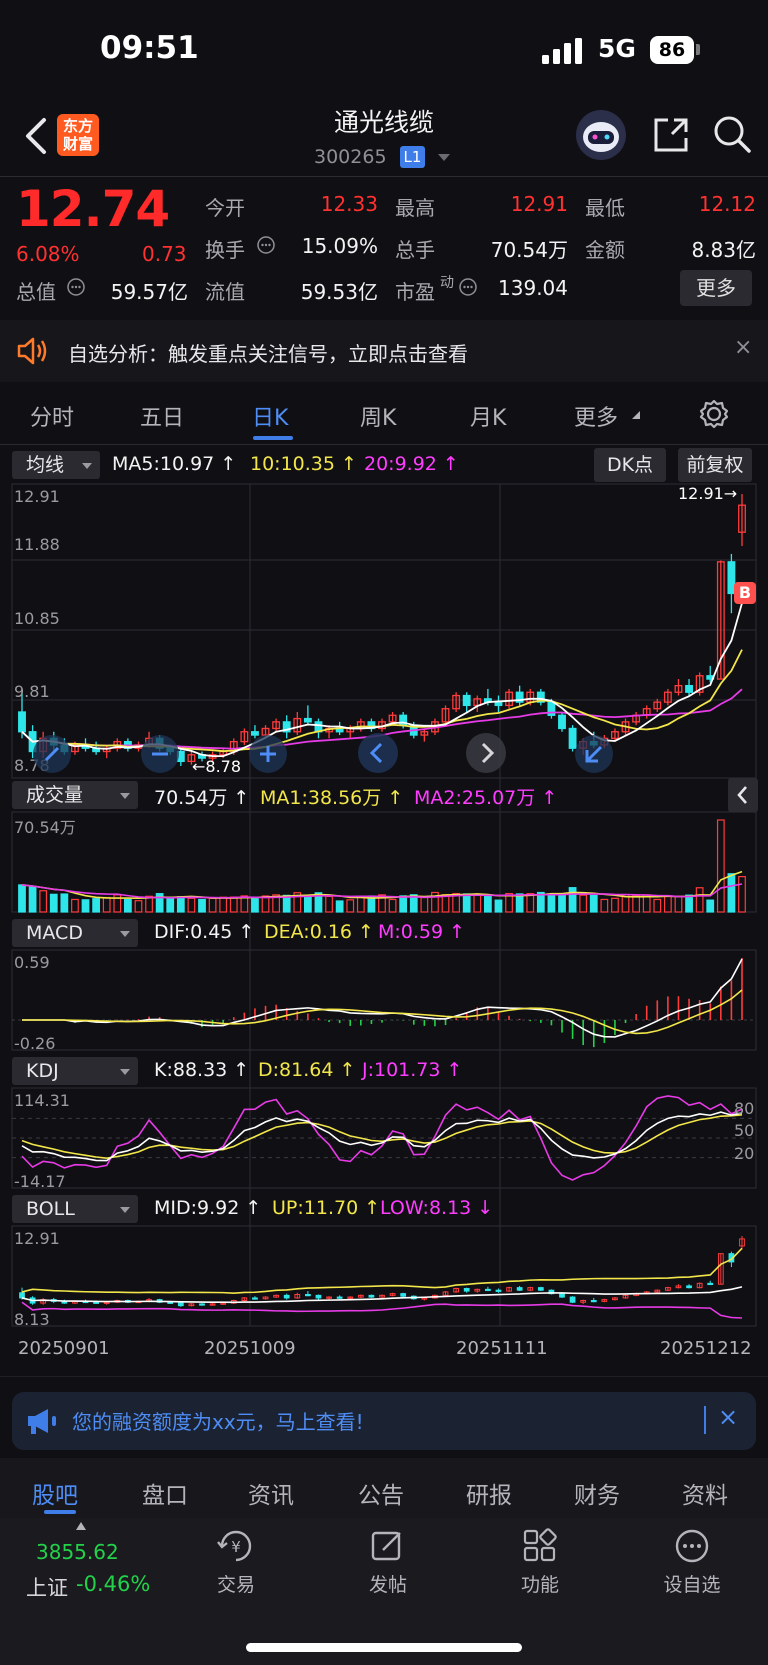 The width and height of the screenshot is (768, 1665). I want to click on tab-finance: 财务, so click(597, 1493).